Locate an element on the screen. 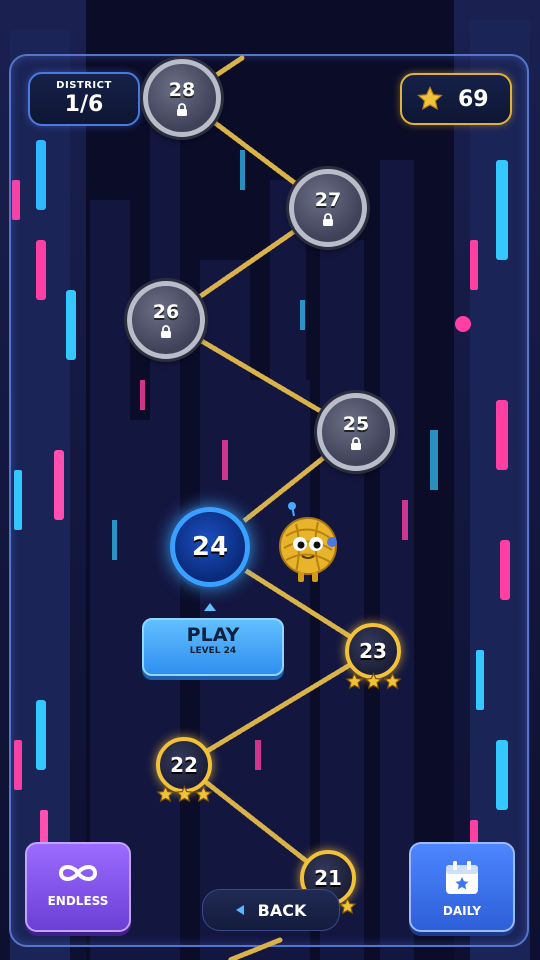 The width and height of the screenshot is (540, 960). back-button: BACK is located at coordinates (271, 910).